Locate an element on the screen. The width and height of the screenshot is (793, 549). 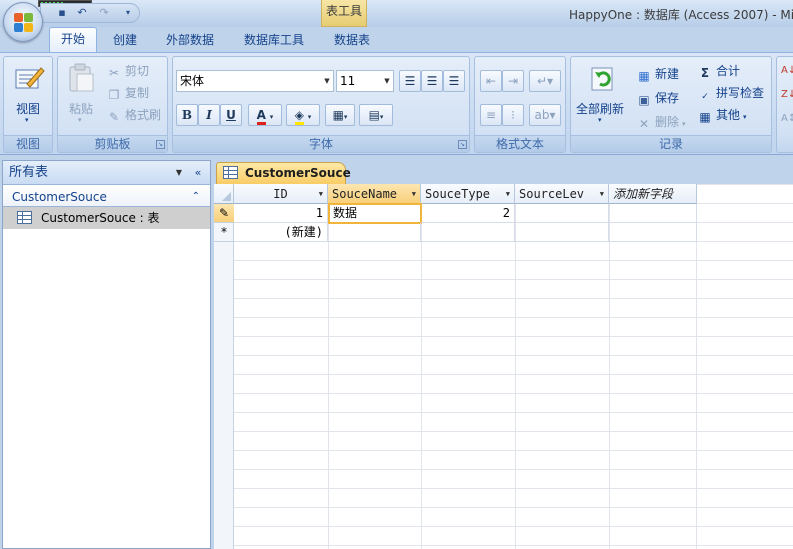
group-rich-text: ⇤ ⇥ ↵▾ ≡ ⁝ ab▾ 格式文本 is located at coordinates (520, 104).